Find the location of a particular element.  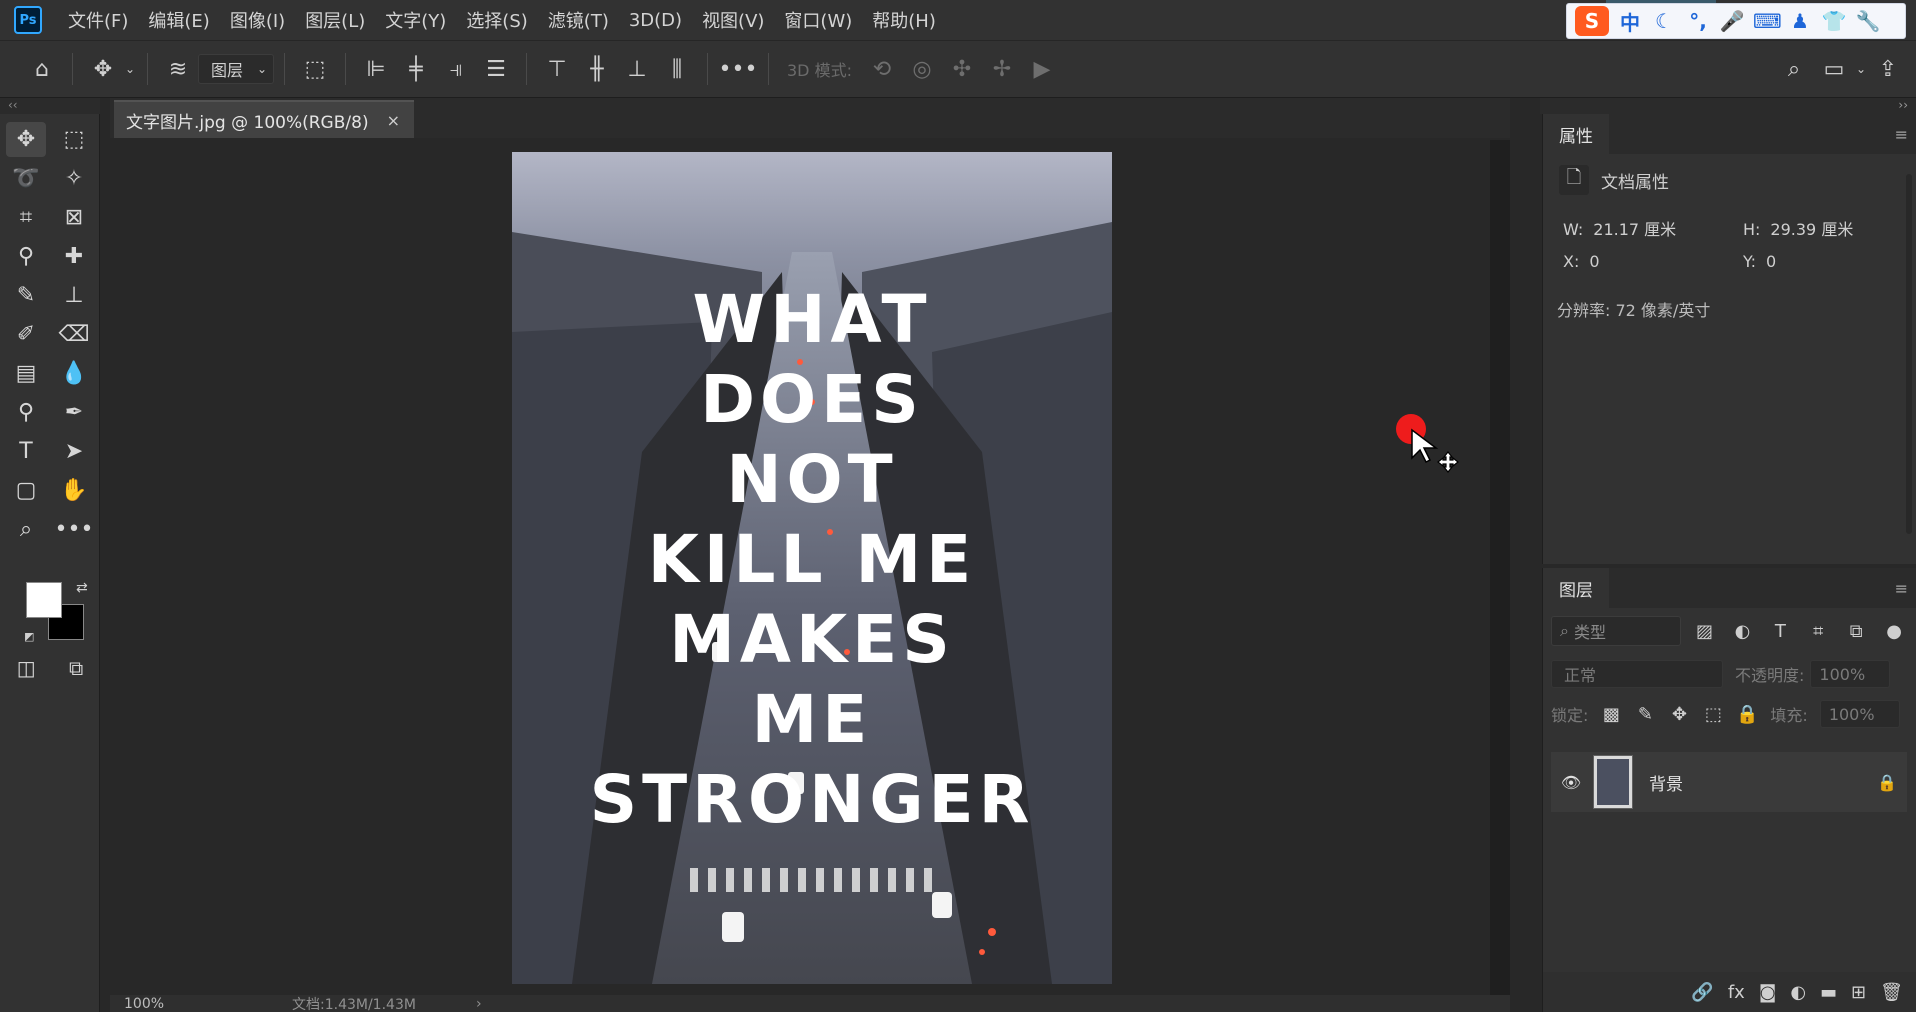

lock-transparency-icon: ▩ is located at coordinates (1611, 714).